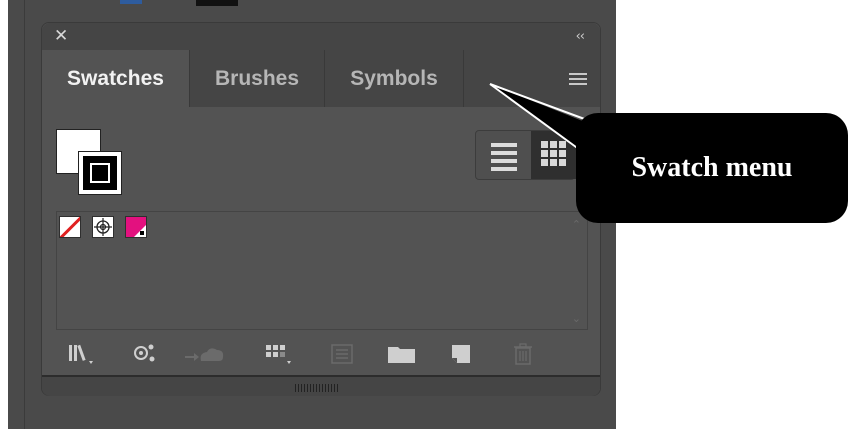  What do you see at coordinates (712, 168) in the screenshot?
I see `swatch-menu-callout: Swatch menu` at bounding box center [712, 168].